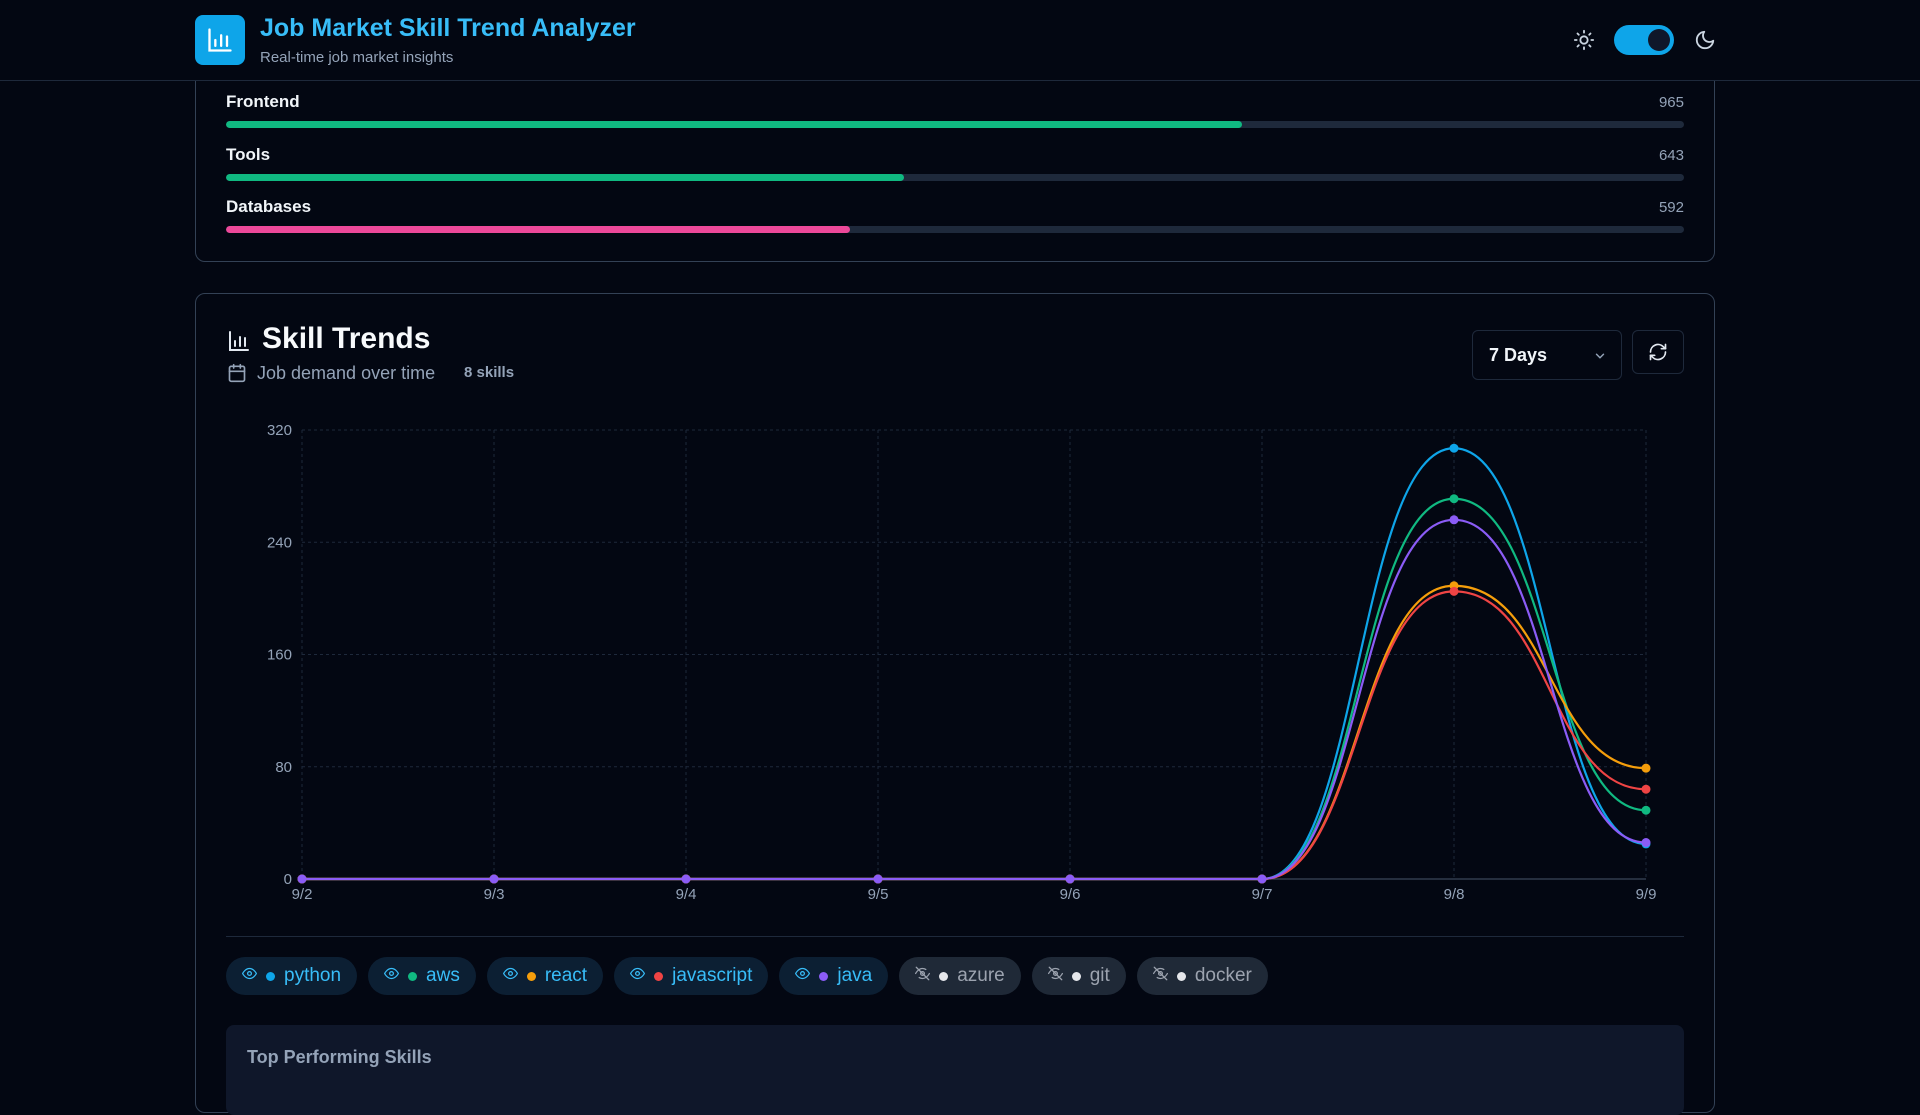 This screenshot has height=1115, width=1920. Describe the element at coordinates (1916, 540) in the screenshot. I see `scrollbar` at that location.